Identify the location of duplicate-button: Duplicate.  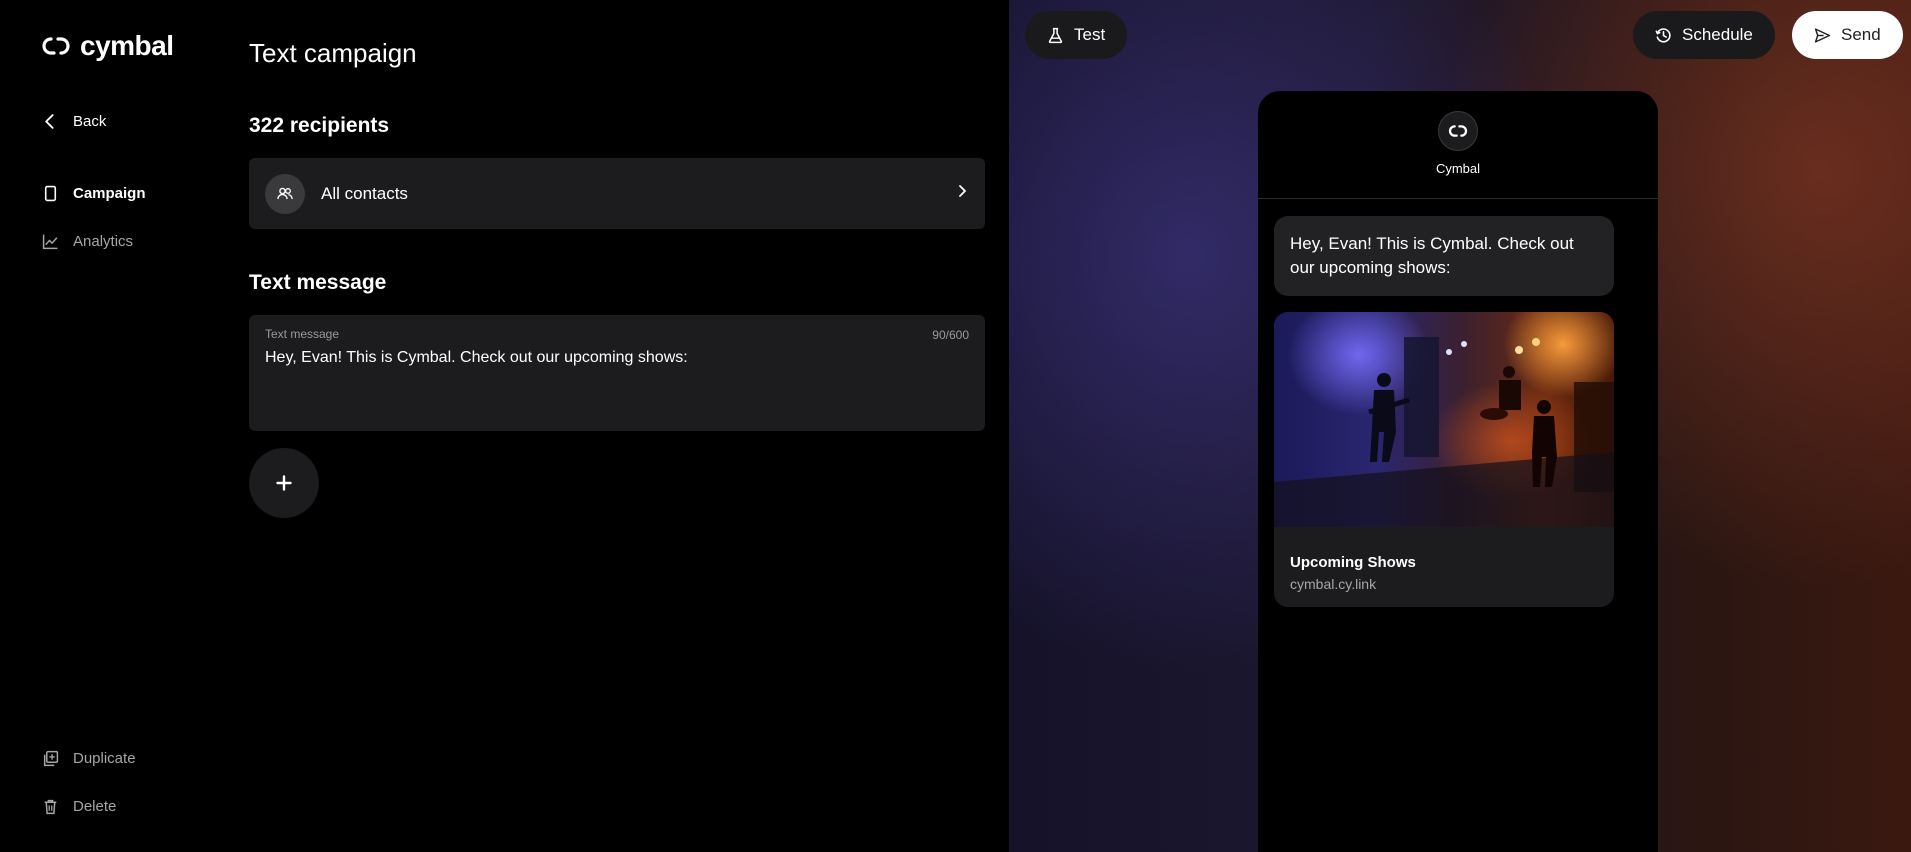
(89, 758).